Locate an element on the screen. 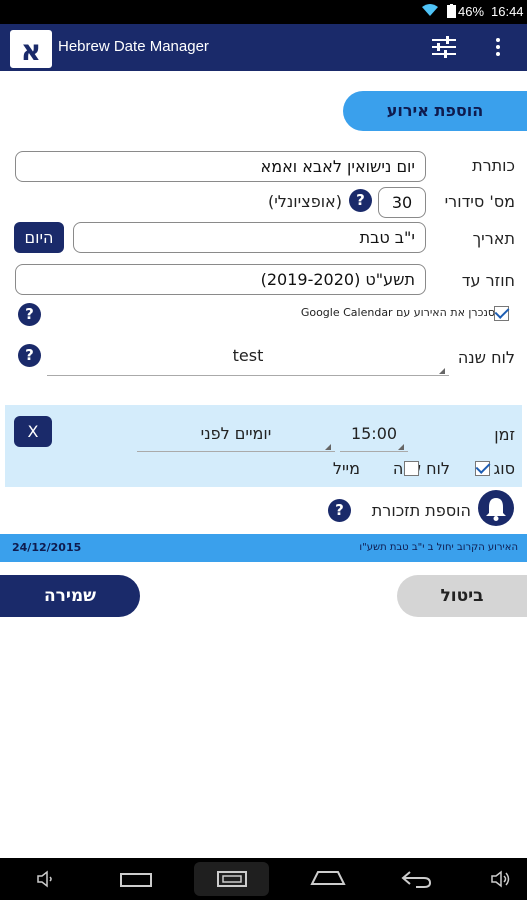 The width and height of the screenshot is (527, 900). date-label: תאריך is located at coordinates (493, 238).